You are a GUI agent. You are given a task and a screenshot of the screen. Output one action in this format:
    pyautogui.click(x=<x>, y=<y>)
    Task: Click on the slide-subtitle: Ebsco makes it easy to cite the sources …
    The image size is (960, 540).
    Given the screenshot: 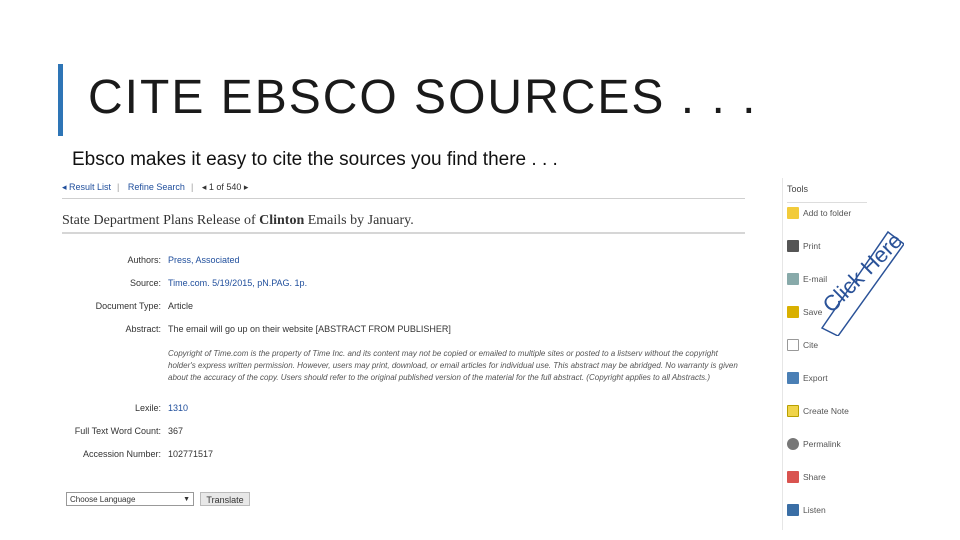 What is the action you would take?
    pyautogui.click(x=315, y=159)
    